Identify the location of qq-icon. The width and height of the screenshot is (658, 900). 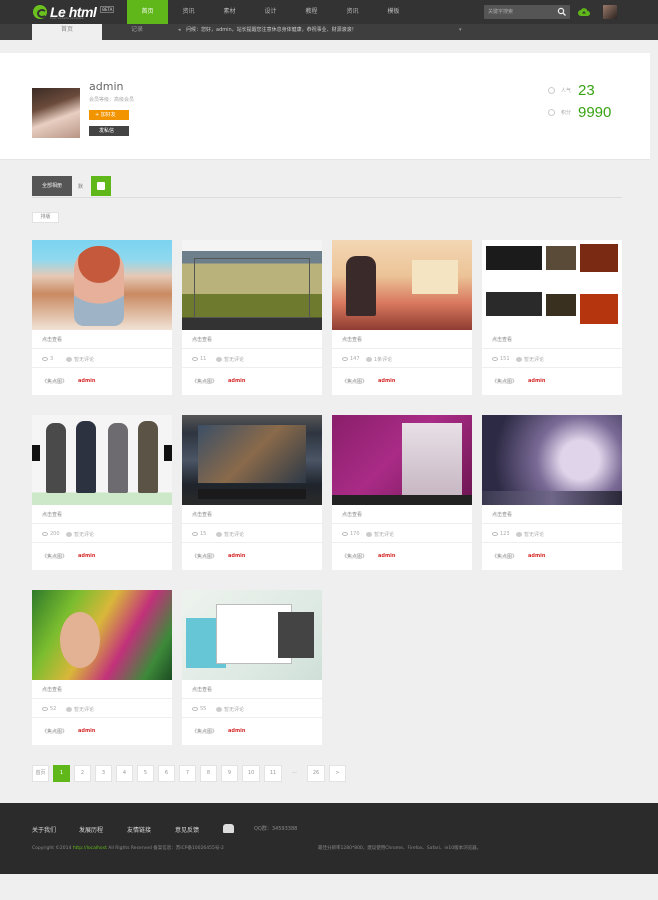
(228, 828).